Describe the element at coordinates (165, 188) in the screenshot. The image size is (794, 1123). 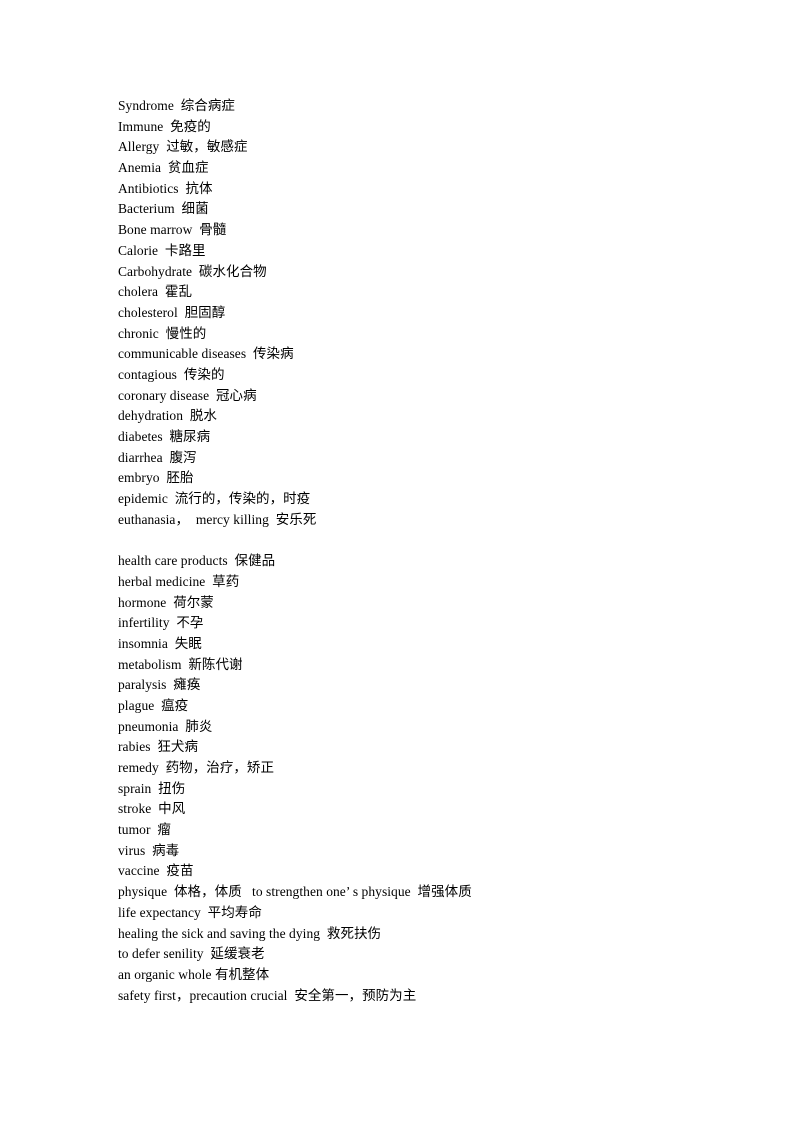
I see `vocabulary-entry-antibiotics: Antibiotics 抗体` at that location.